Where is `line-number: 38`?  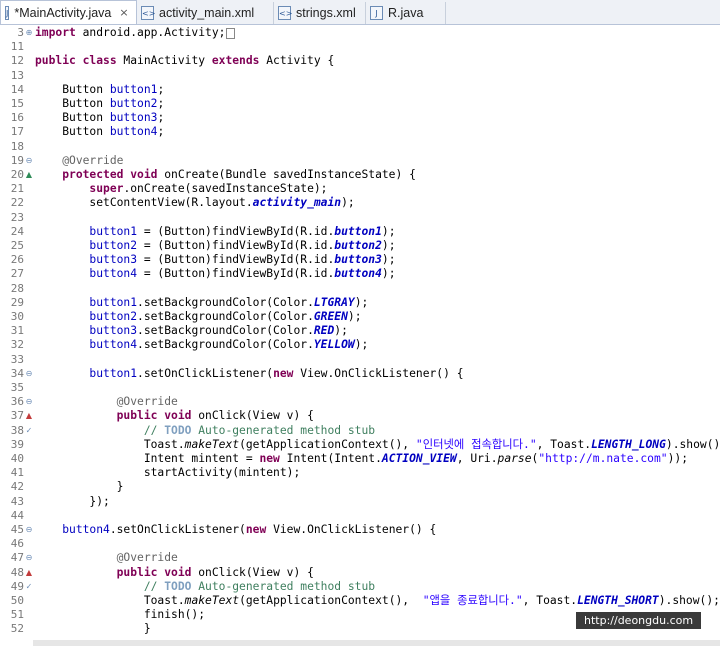 line-number: 38 is located at coordinates (17, 430).